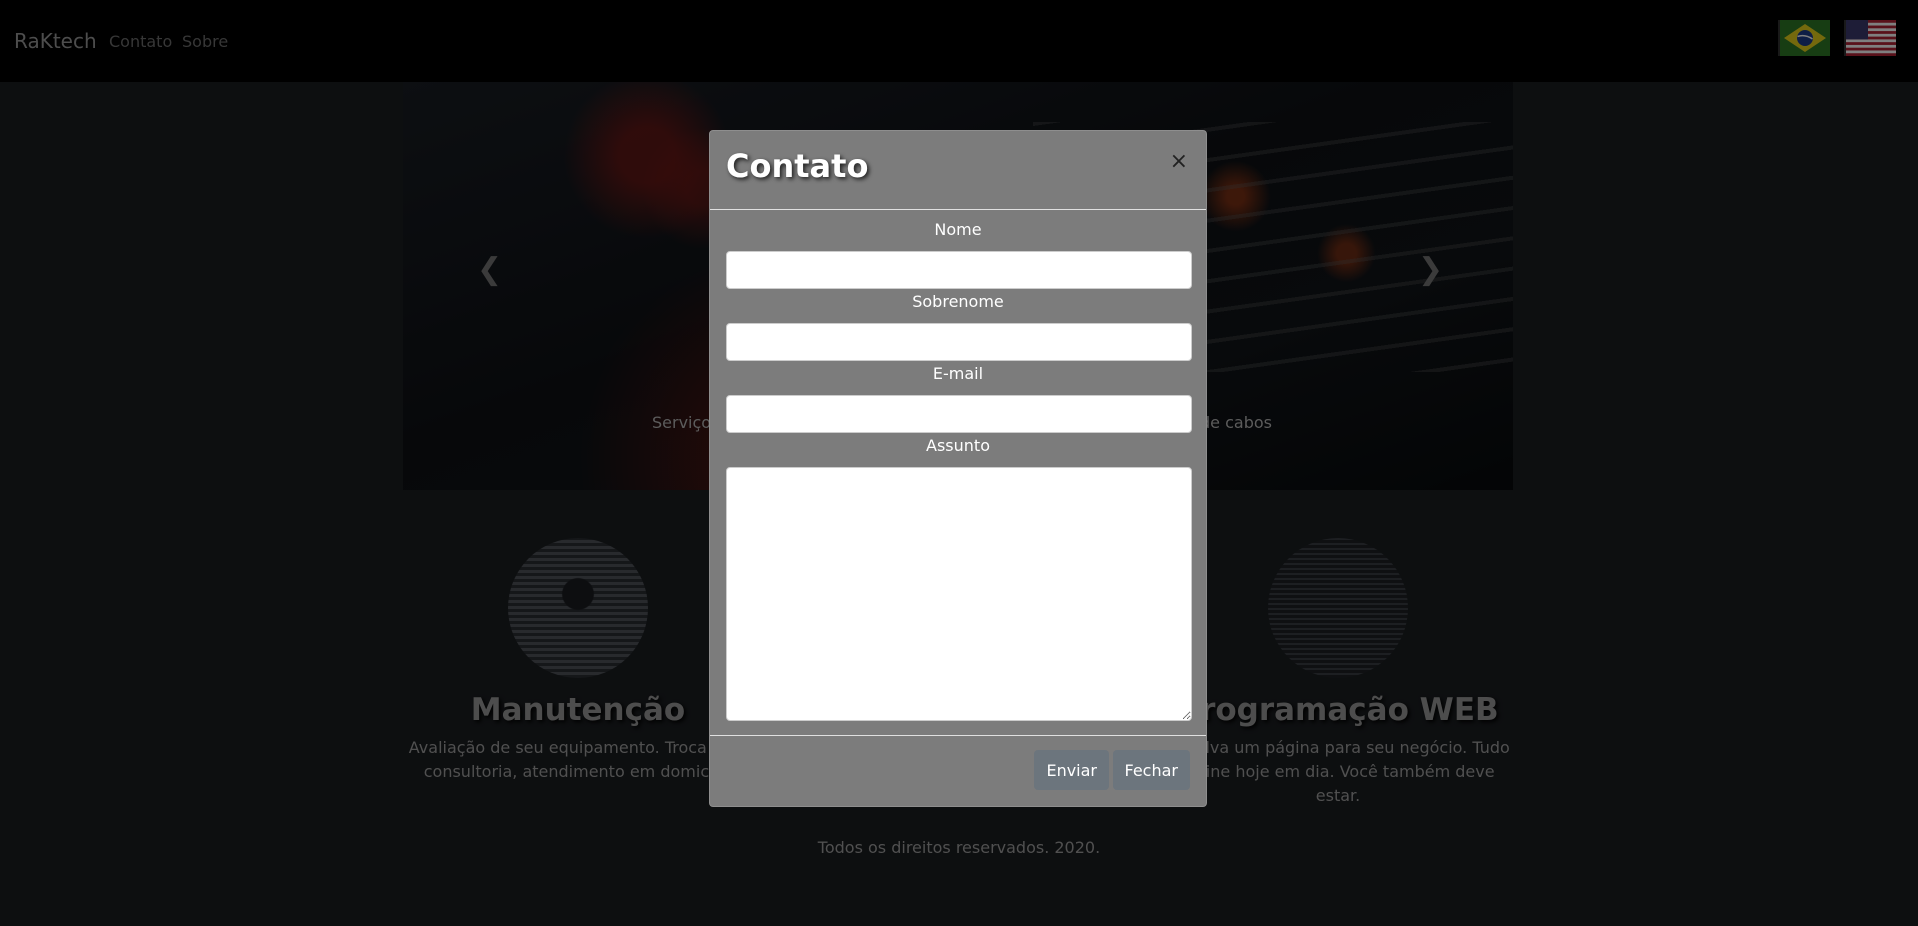 The height and width of the screenshot is (926, 1918). Describe the element at coordinates (958, 373) in the screenshot. I see `email-label: E-mail` at that location.